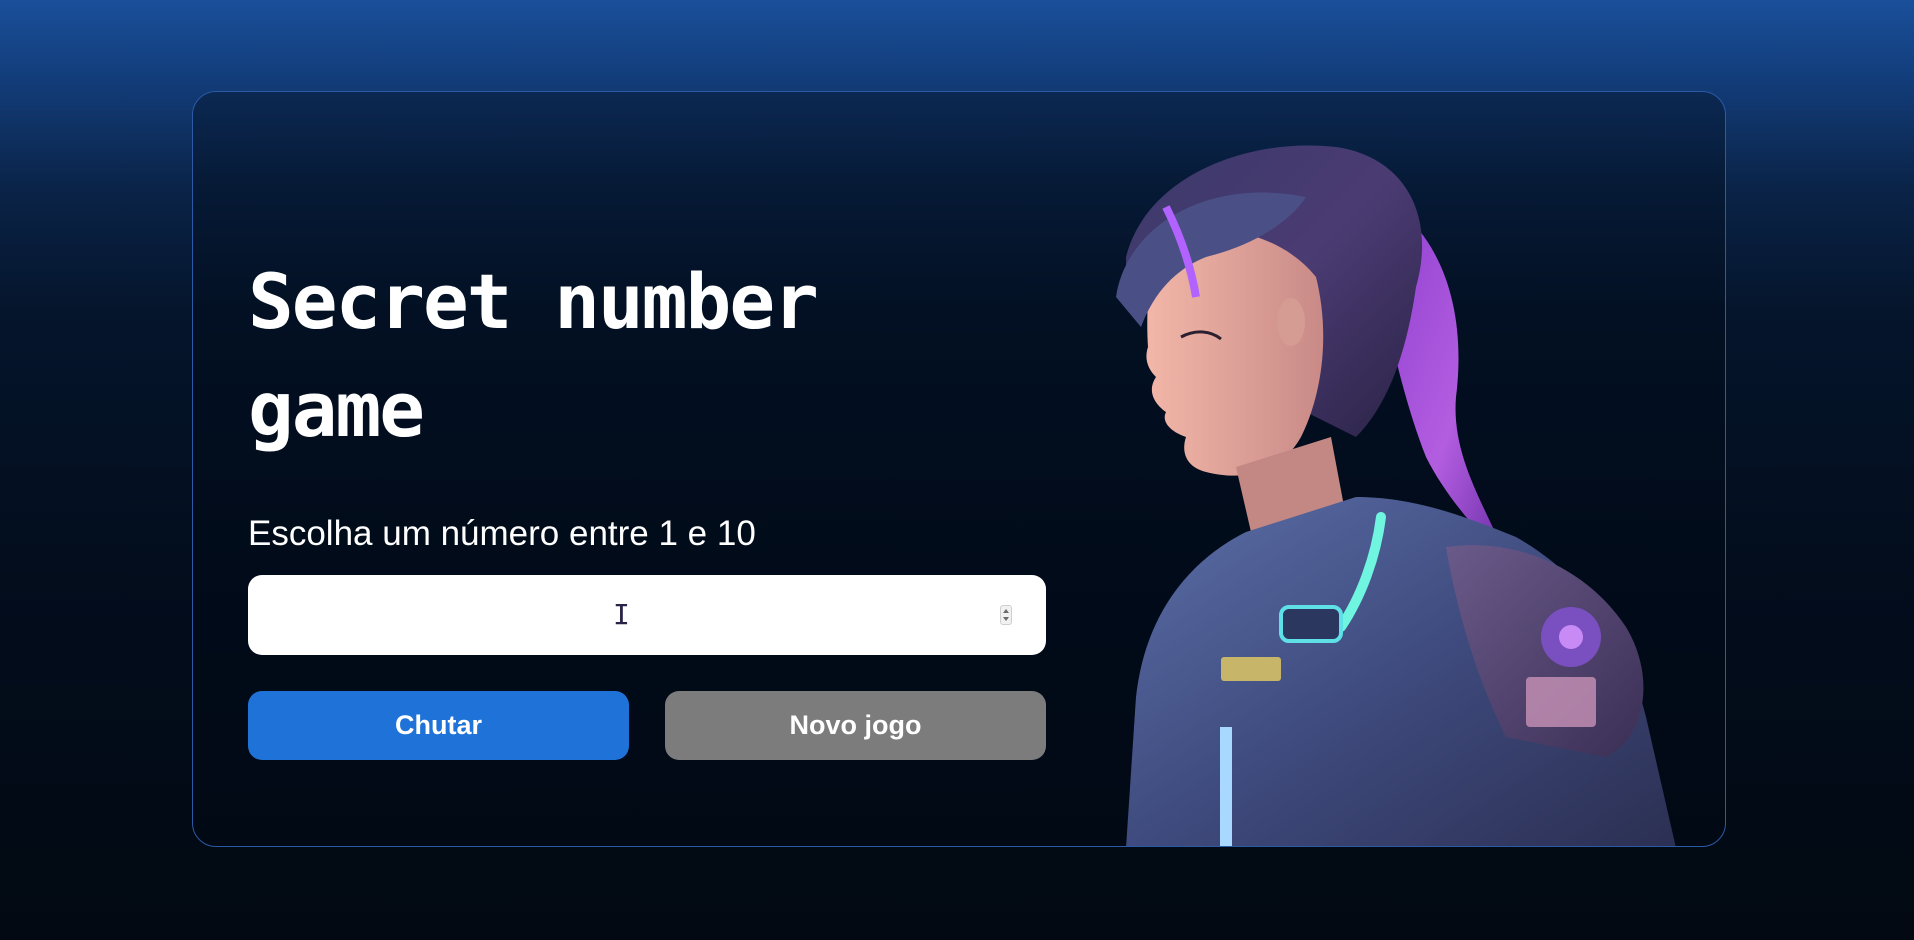 The image size is (1914, 940). I want to click on instruction-text: Escolha um número entre 1 e 10, so click(502, 533).